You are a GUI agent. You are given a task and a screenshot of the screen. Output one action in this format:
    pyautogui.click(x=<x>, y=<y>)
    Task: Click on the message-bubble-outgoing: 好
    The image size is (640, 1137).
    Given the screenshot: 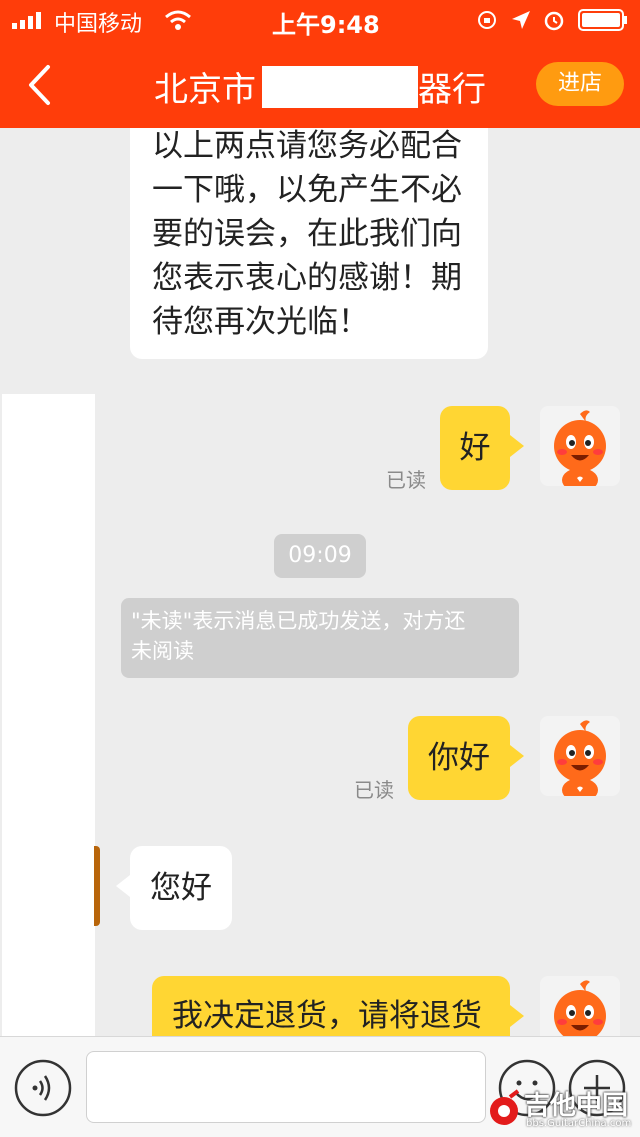 What is the action you would take?
    pyautogui.click(x=475, y=448)
    